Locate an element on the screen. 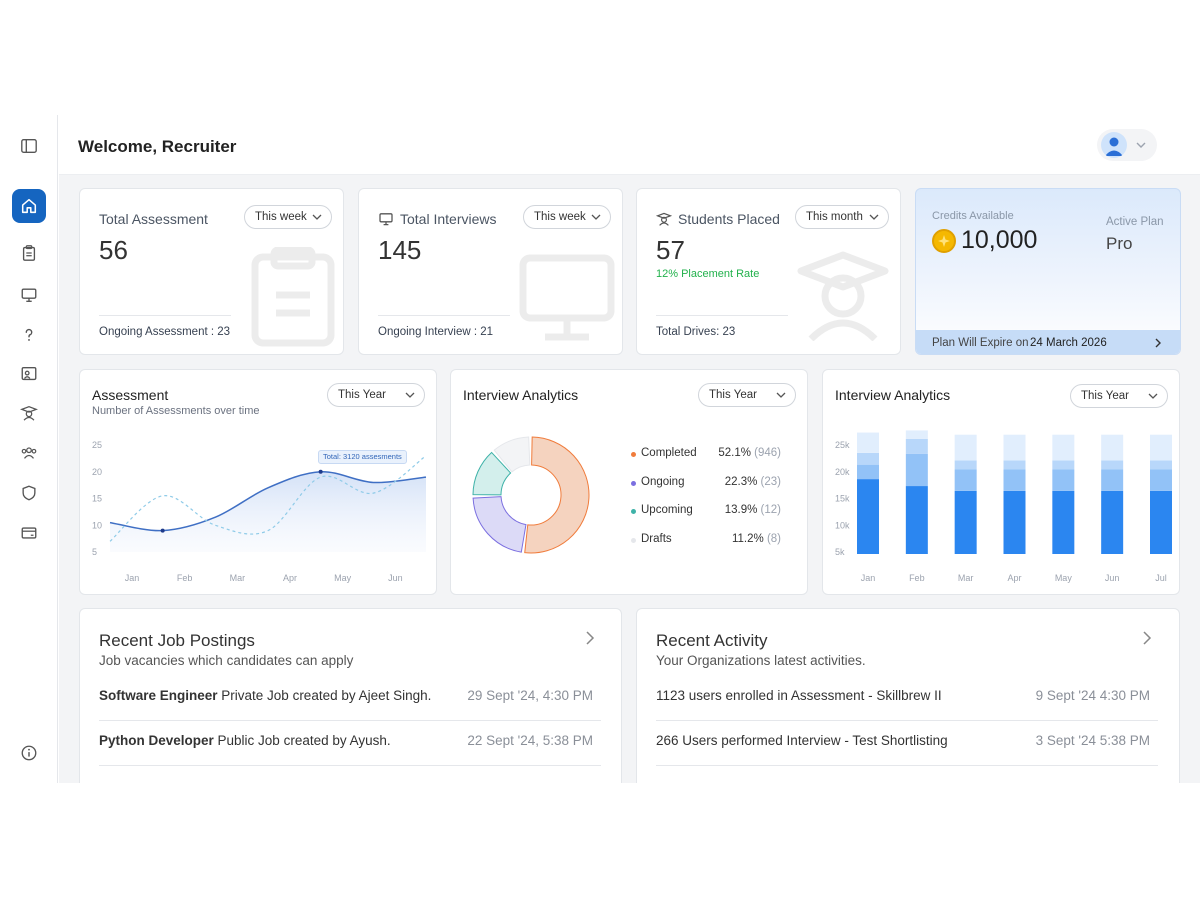  sidebar-item-billing is located at coordinates (29, 533).